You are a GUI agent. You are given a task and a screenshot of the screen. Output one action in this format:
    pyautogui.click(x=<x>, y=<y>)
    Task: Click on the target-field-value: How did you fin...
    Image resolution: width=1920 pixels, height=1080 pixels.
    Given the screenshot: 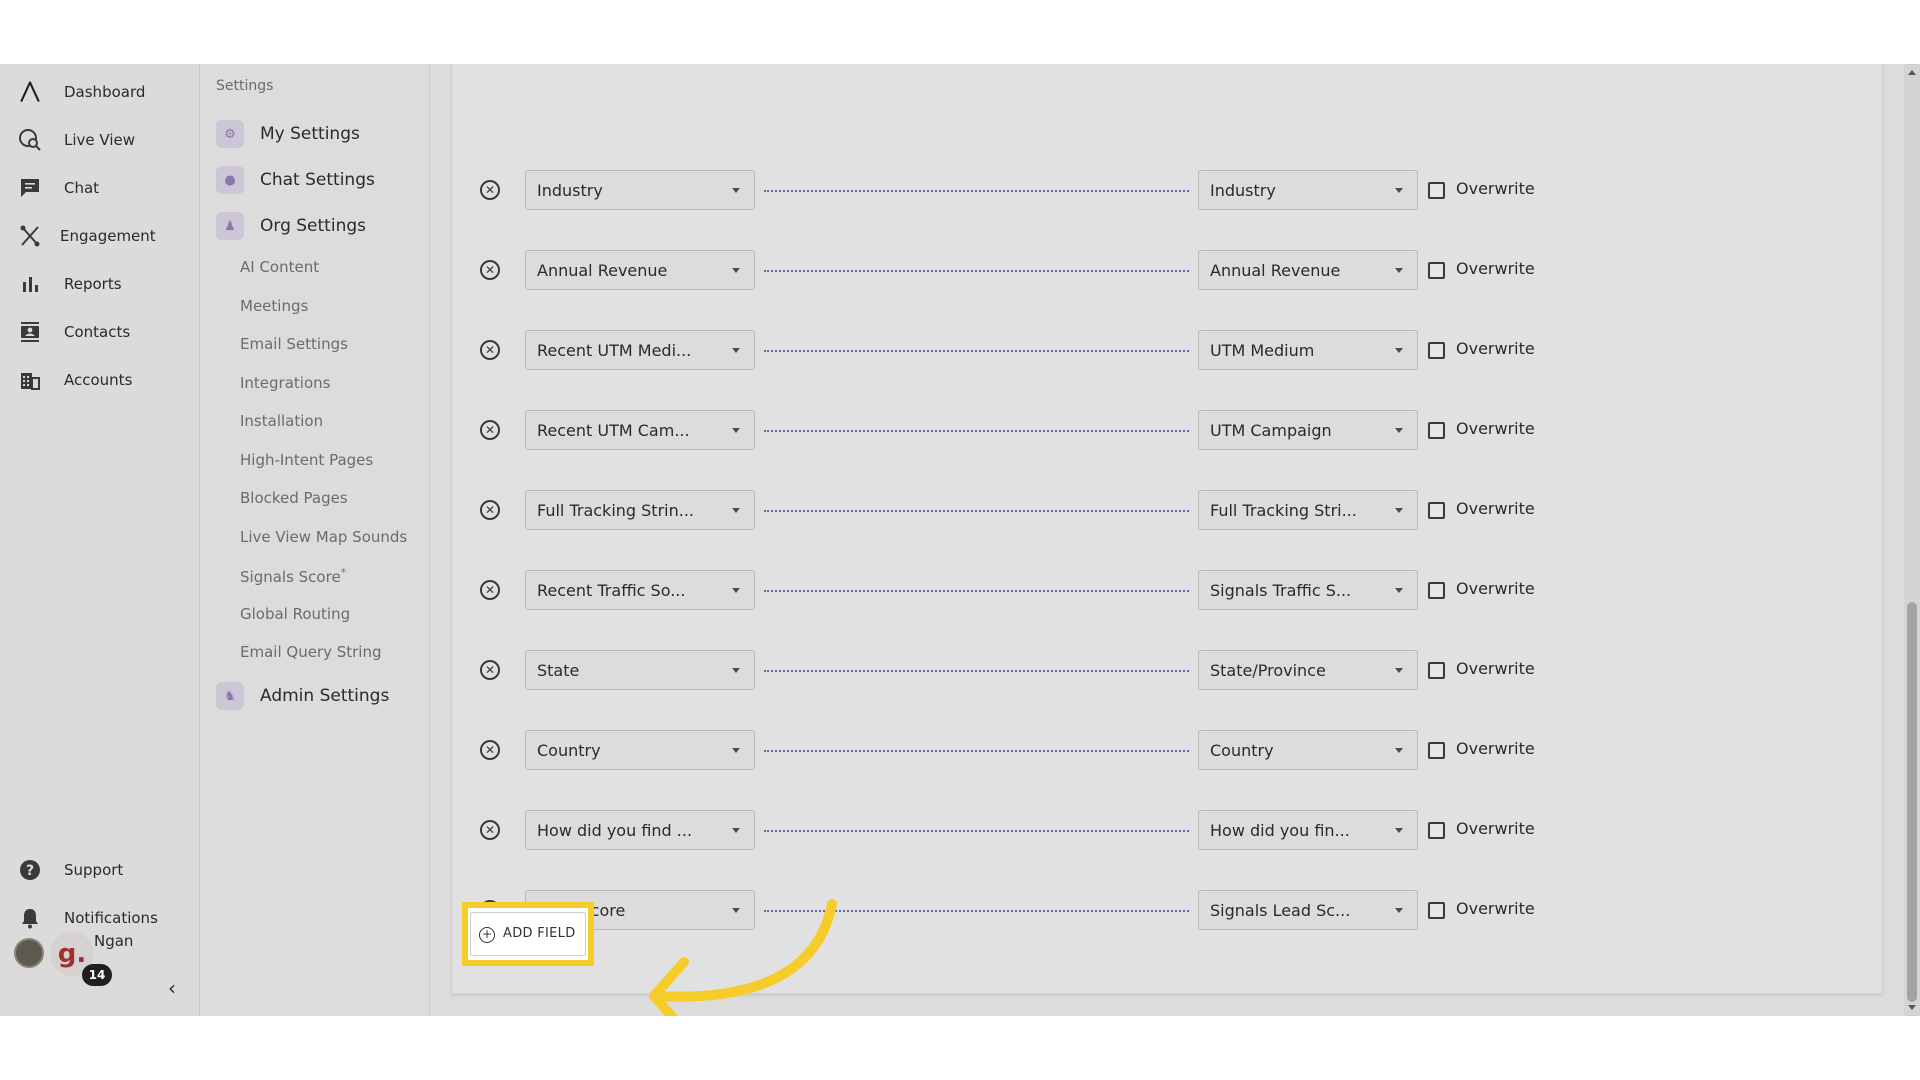 What is the action you would take?
    pyautogui.click(x=1280, y=830)
    